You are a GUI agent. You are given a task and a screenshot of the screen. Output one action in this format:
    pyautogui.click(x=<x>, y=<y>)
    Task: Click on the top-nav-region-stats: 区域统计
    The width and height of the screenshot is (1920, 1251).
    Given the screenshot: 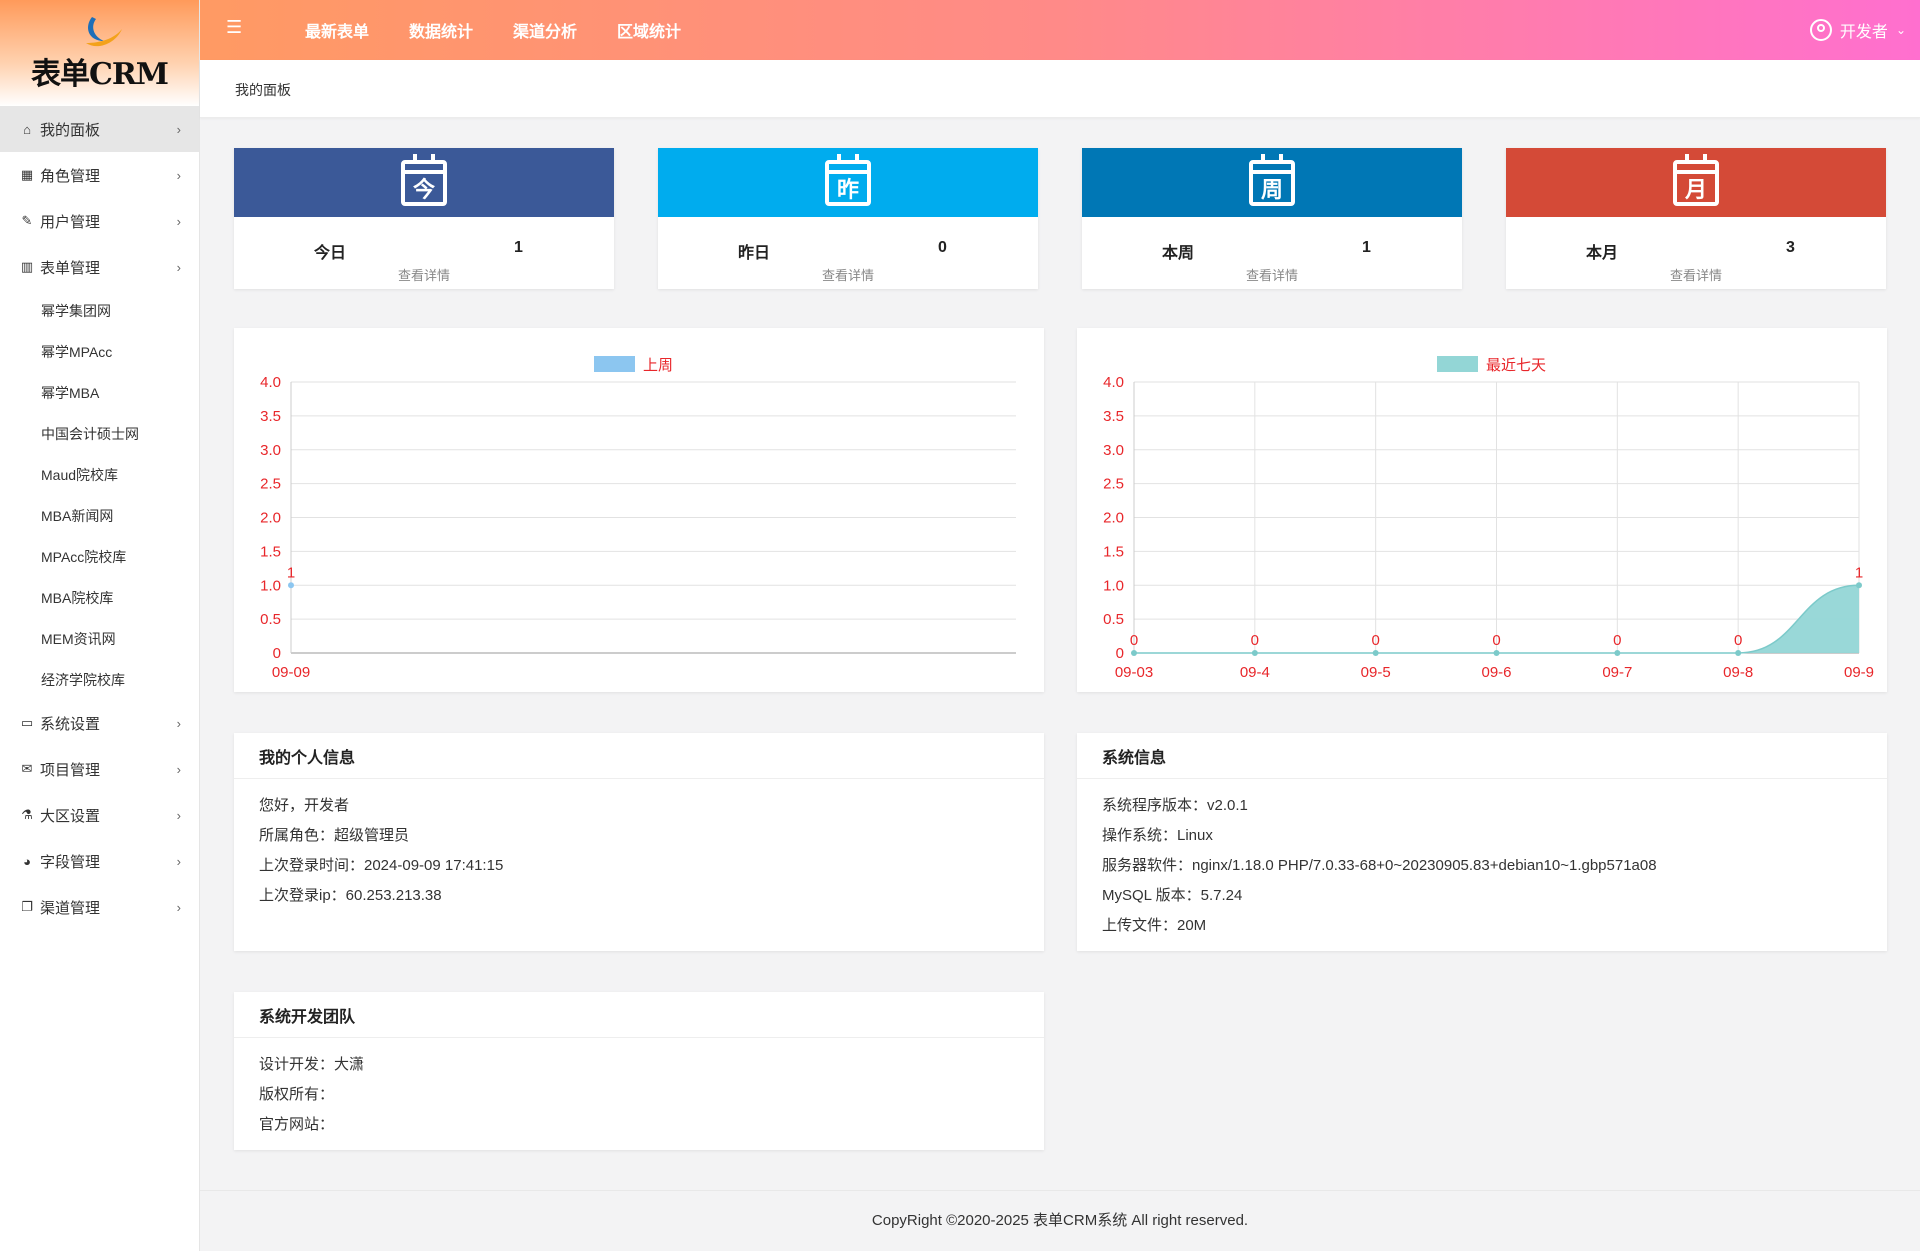 What is the action you would take?
    pyautogui.click(x=649, y=30)
    